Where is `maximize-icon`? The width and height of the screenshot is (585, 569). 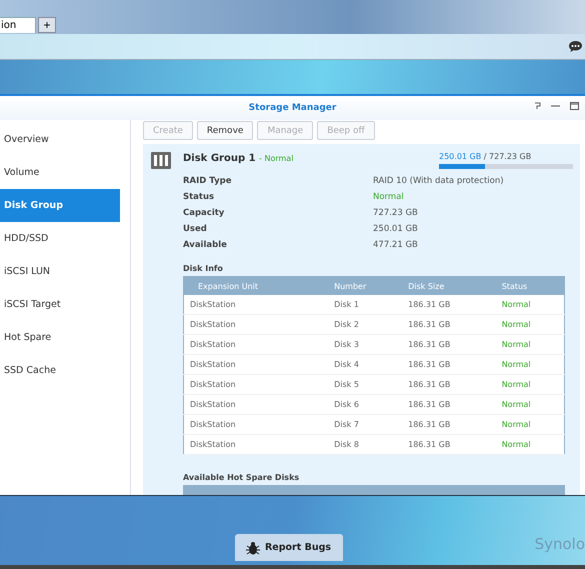 maximize-icon is located at coordinates (574, 106).